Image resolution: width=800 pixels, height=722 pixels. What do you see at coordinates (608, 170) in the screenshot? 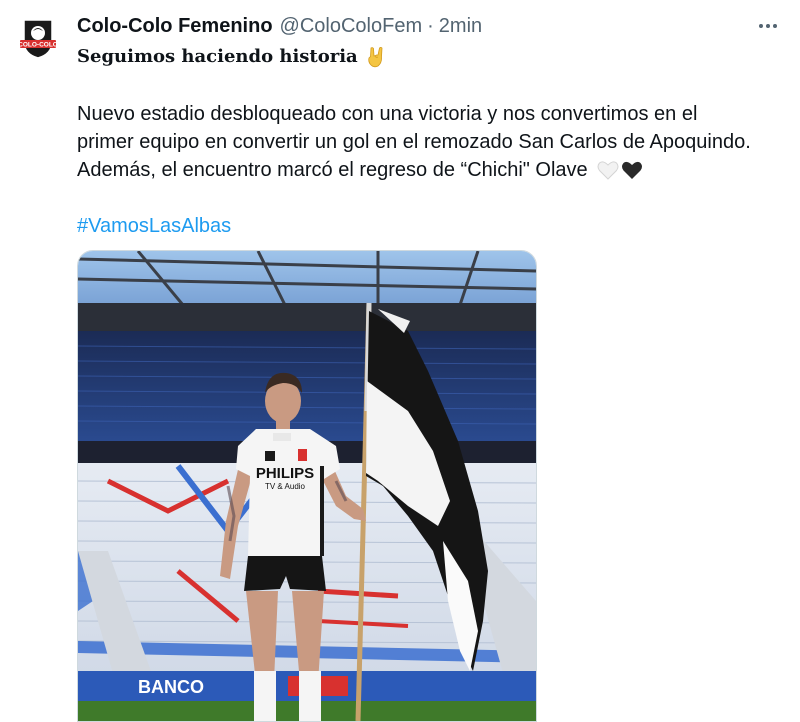
I see `white-heart-icon` at bounding box center [608, 170].